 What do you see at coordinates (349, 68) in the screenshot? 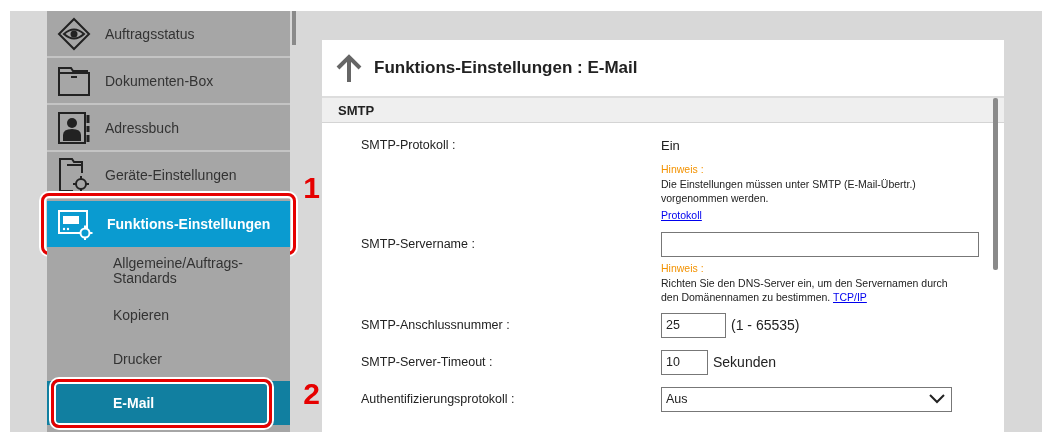
I see `arrow-up-icon` at bounding box center [349, 68].